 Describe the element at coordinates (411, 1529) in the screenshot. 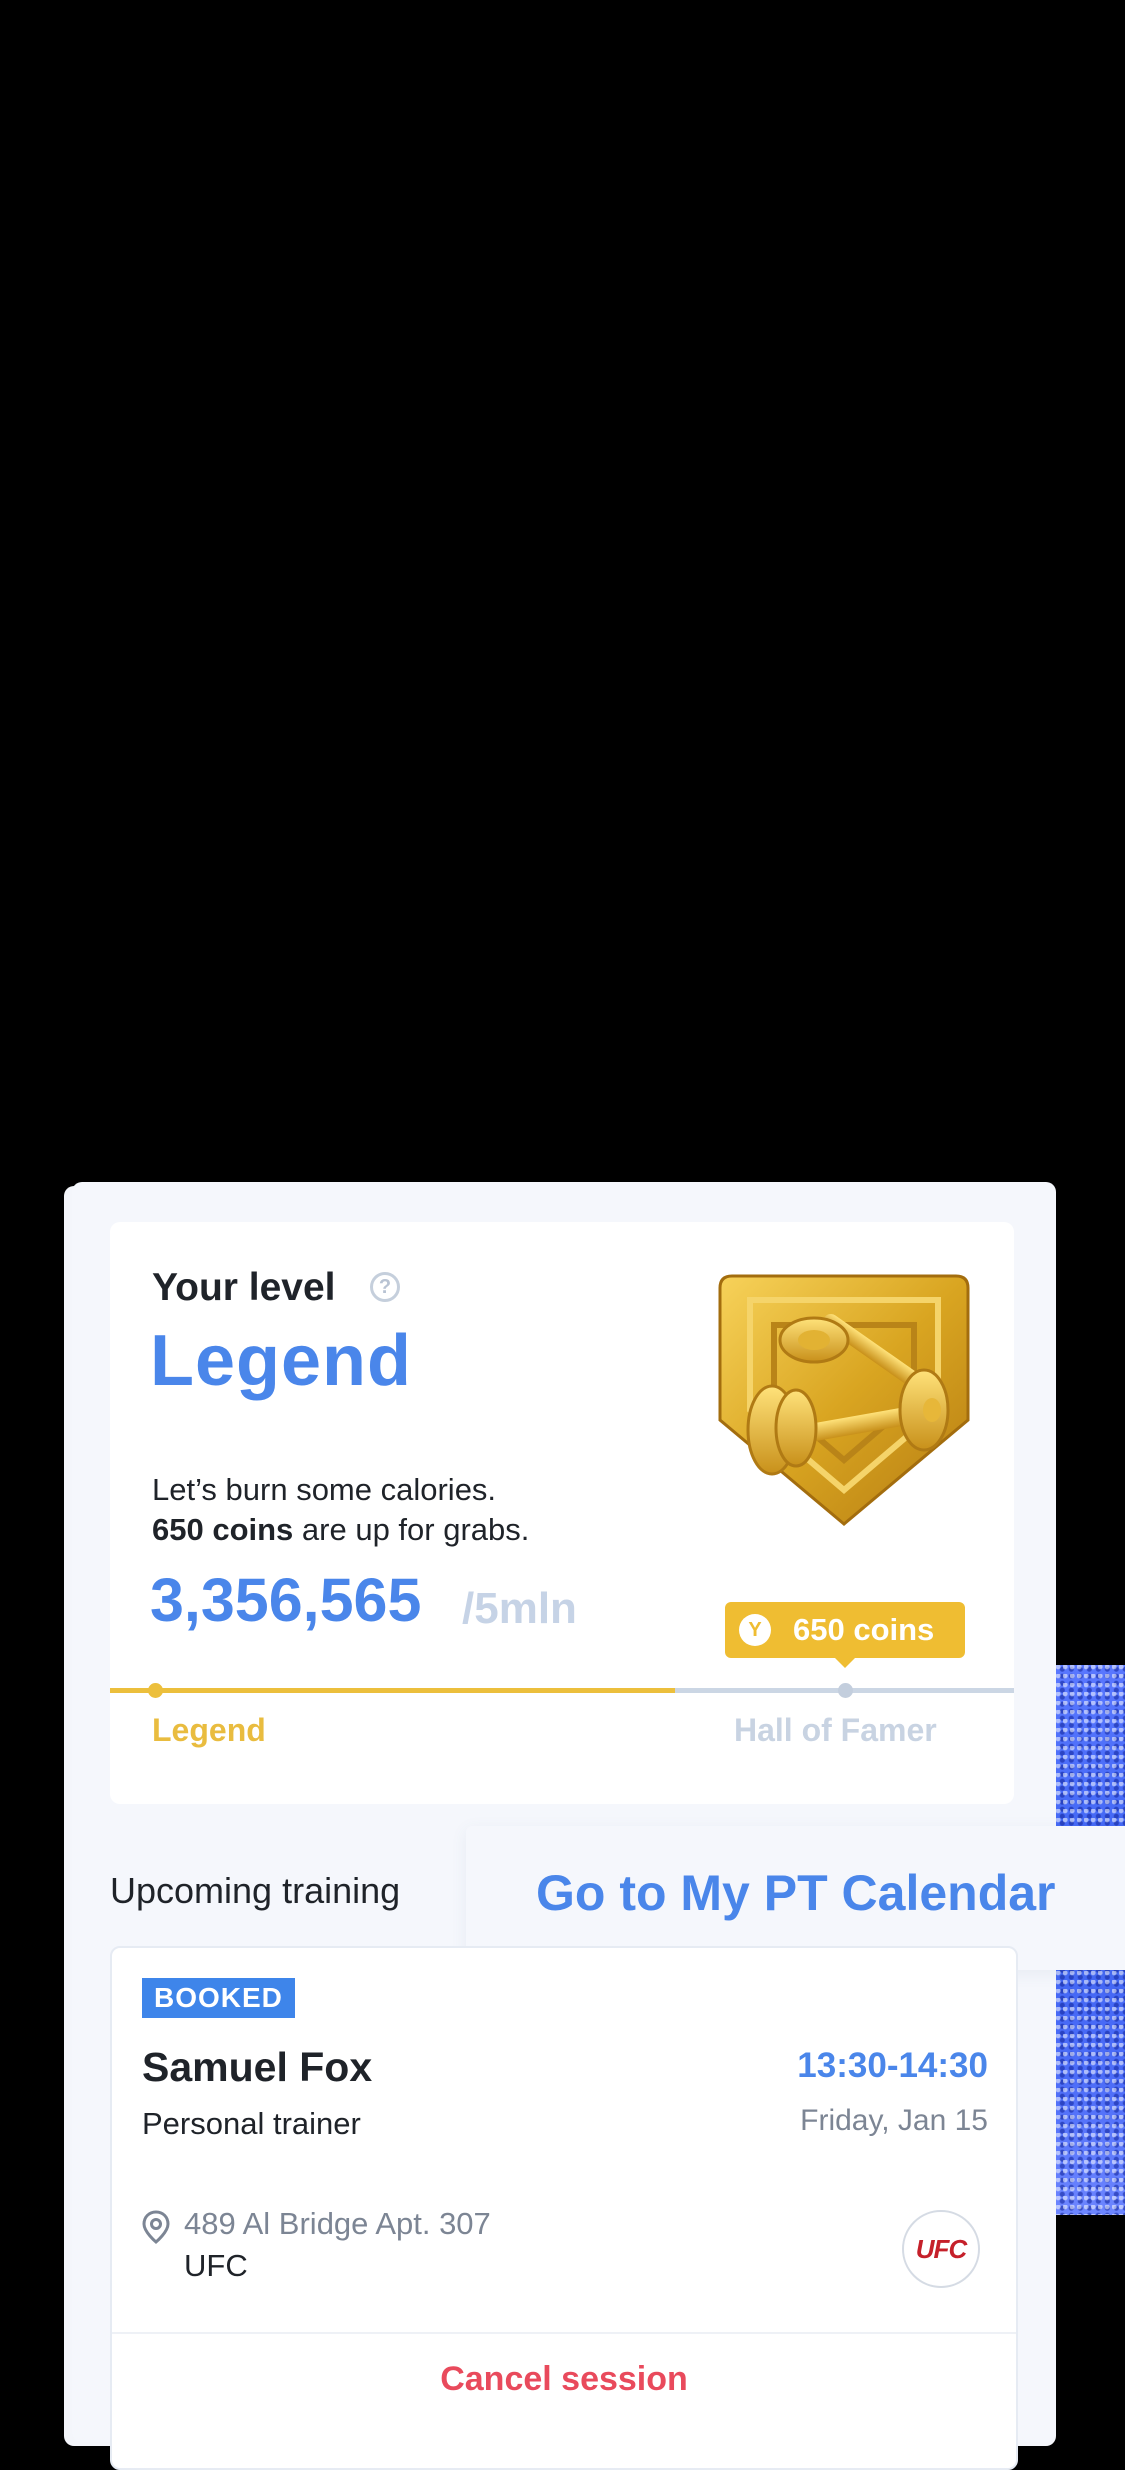

I see `level-message-rest: are up for grabs.` at that location.